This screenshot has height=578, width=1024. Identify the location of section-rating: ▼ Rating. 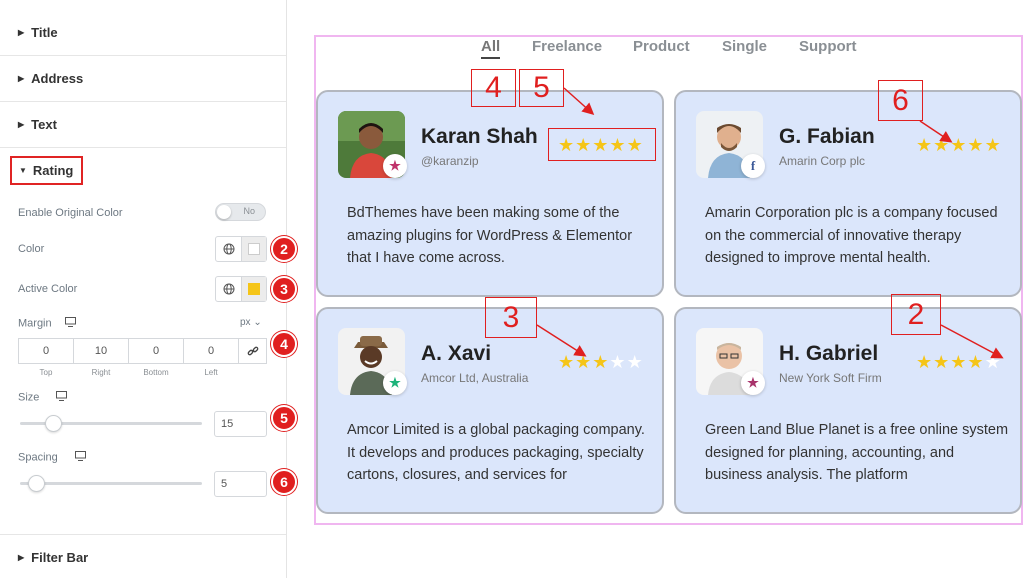
(46, 170).